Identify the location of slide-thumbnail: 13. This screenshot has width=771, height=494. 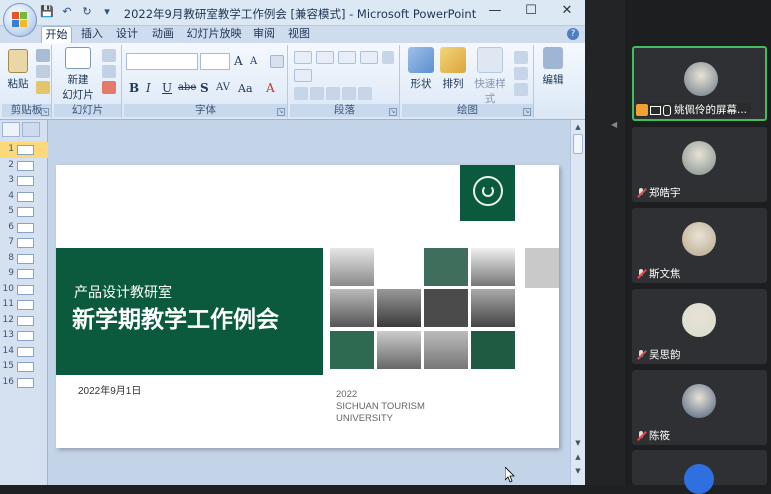
(24, 336).